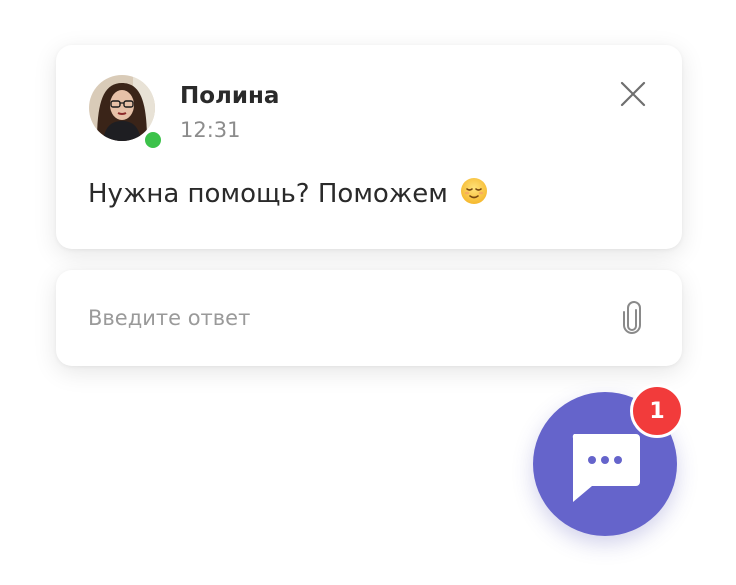  I want to click on reply-input, so click(343, 318).